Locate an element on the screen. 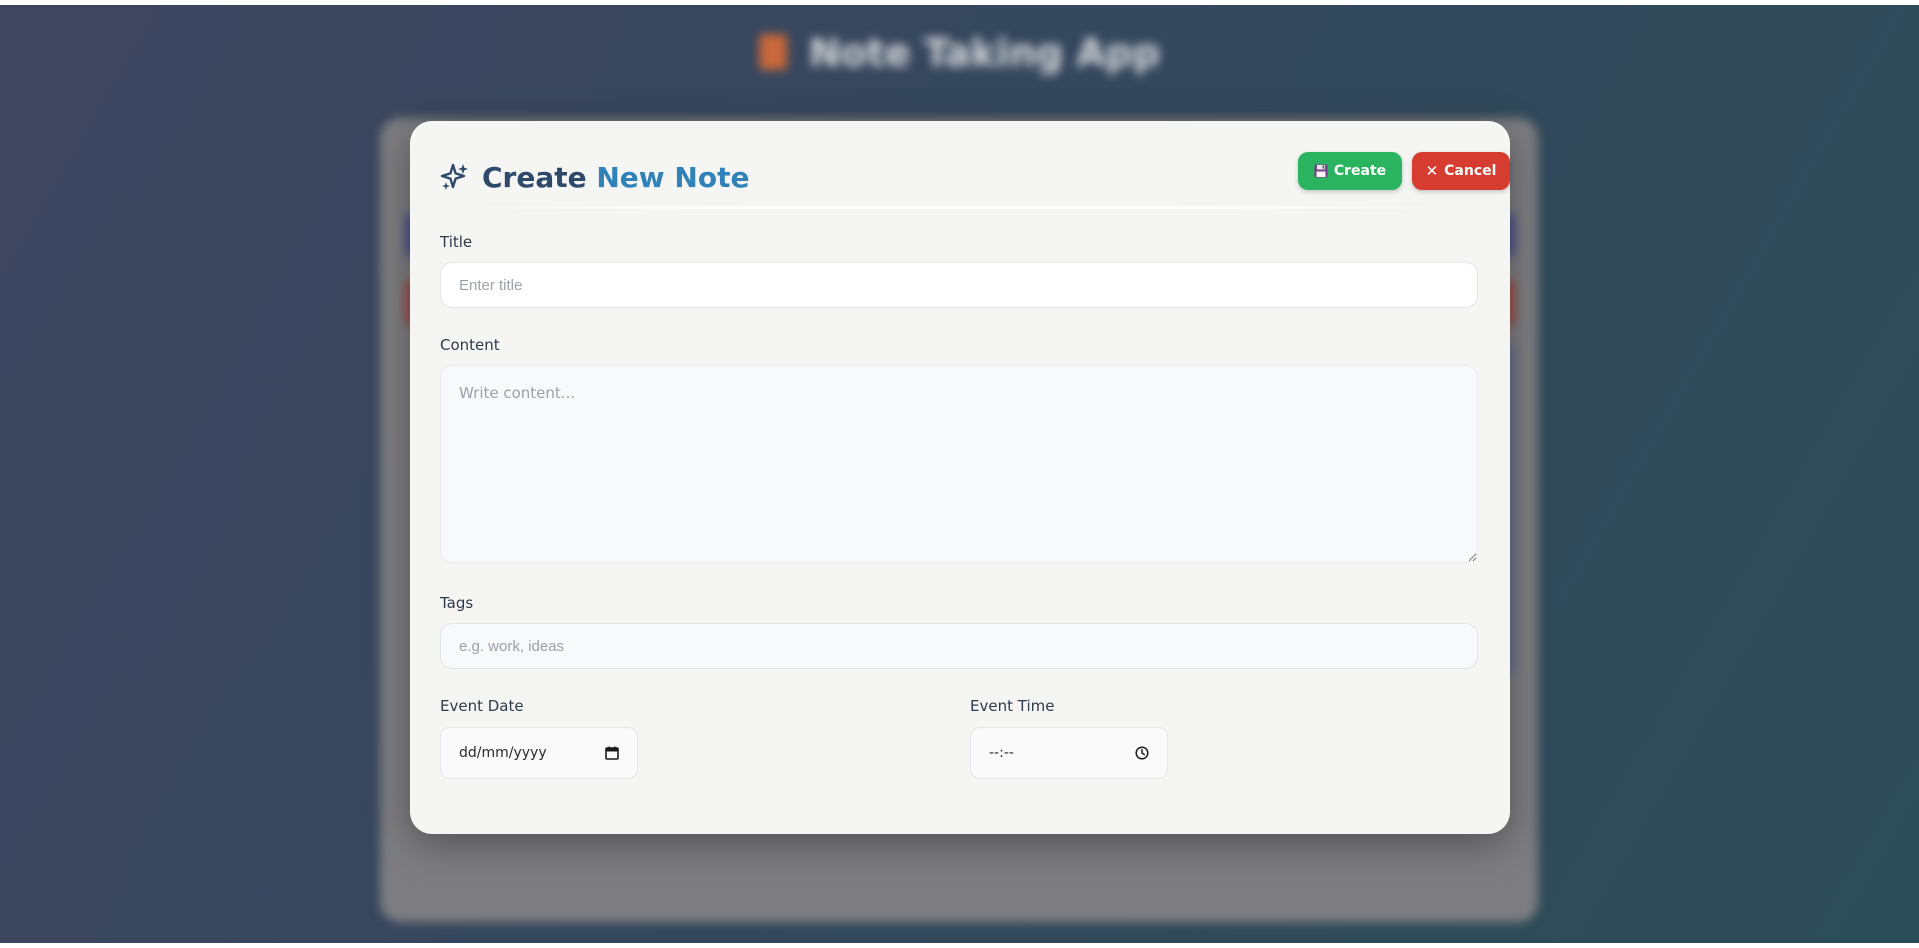  calendar-icon is located at coordinates (612, 753).